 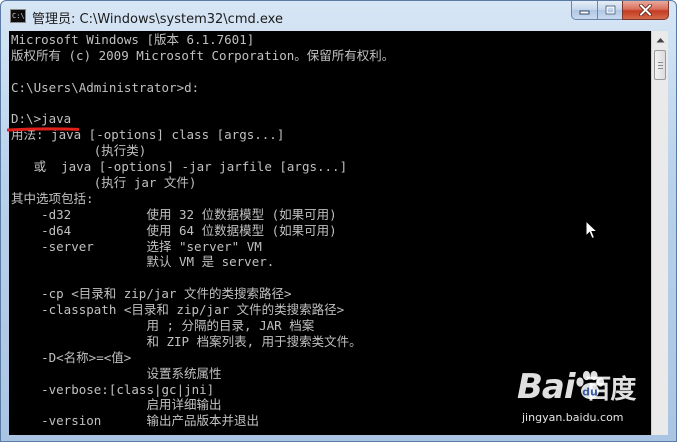 I want to click on console-line: (执行类), so click(x=79, y=151).